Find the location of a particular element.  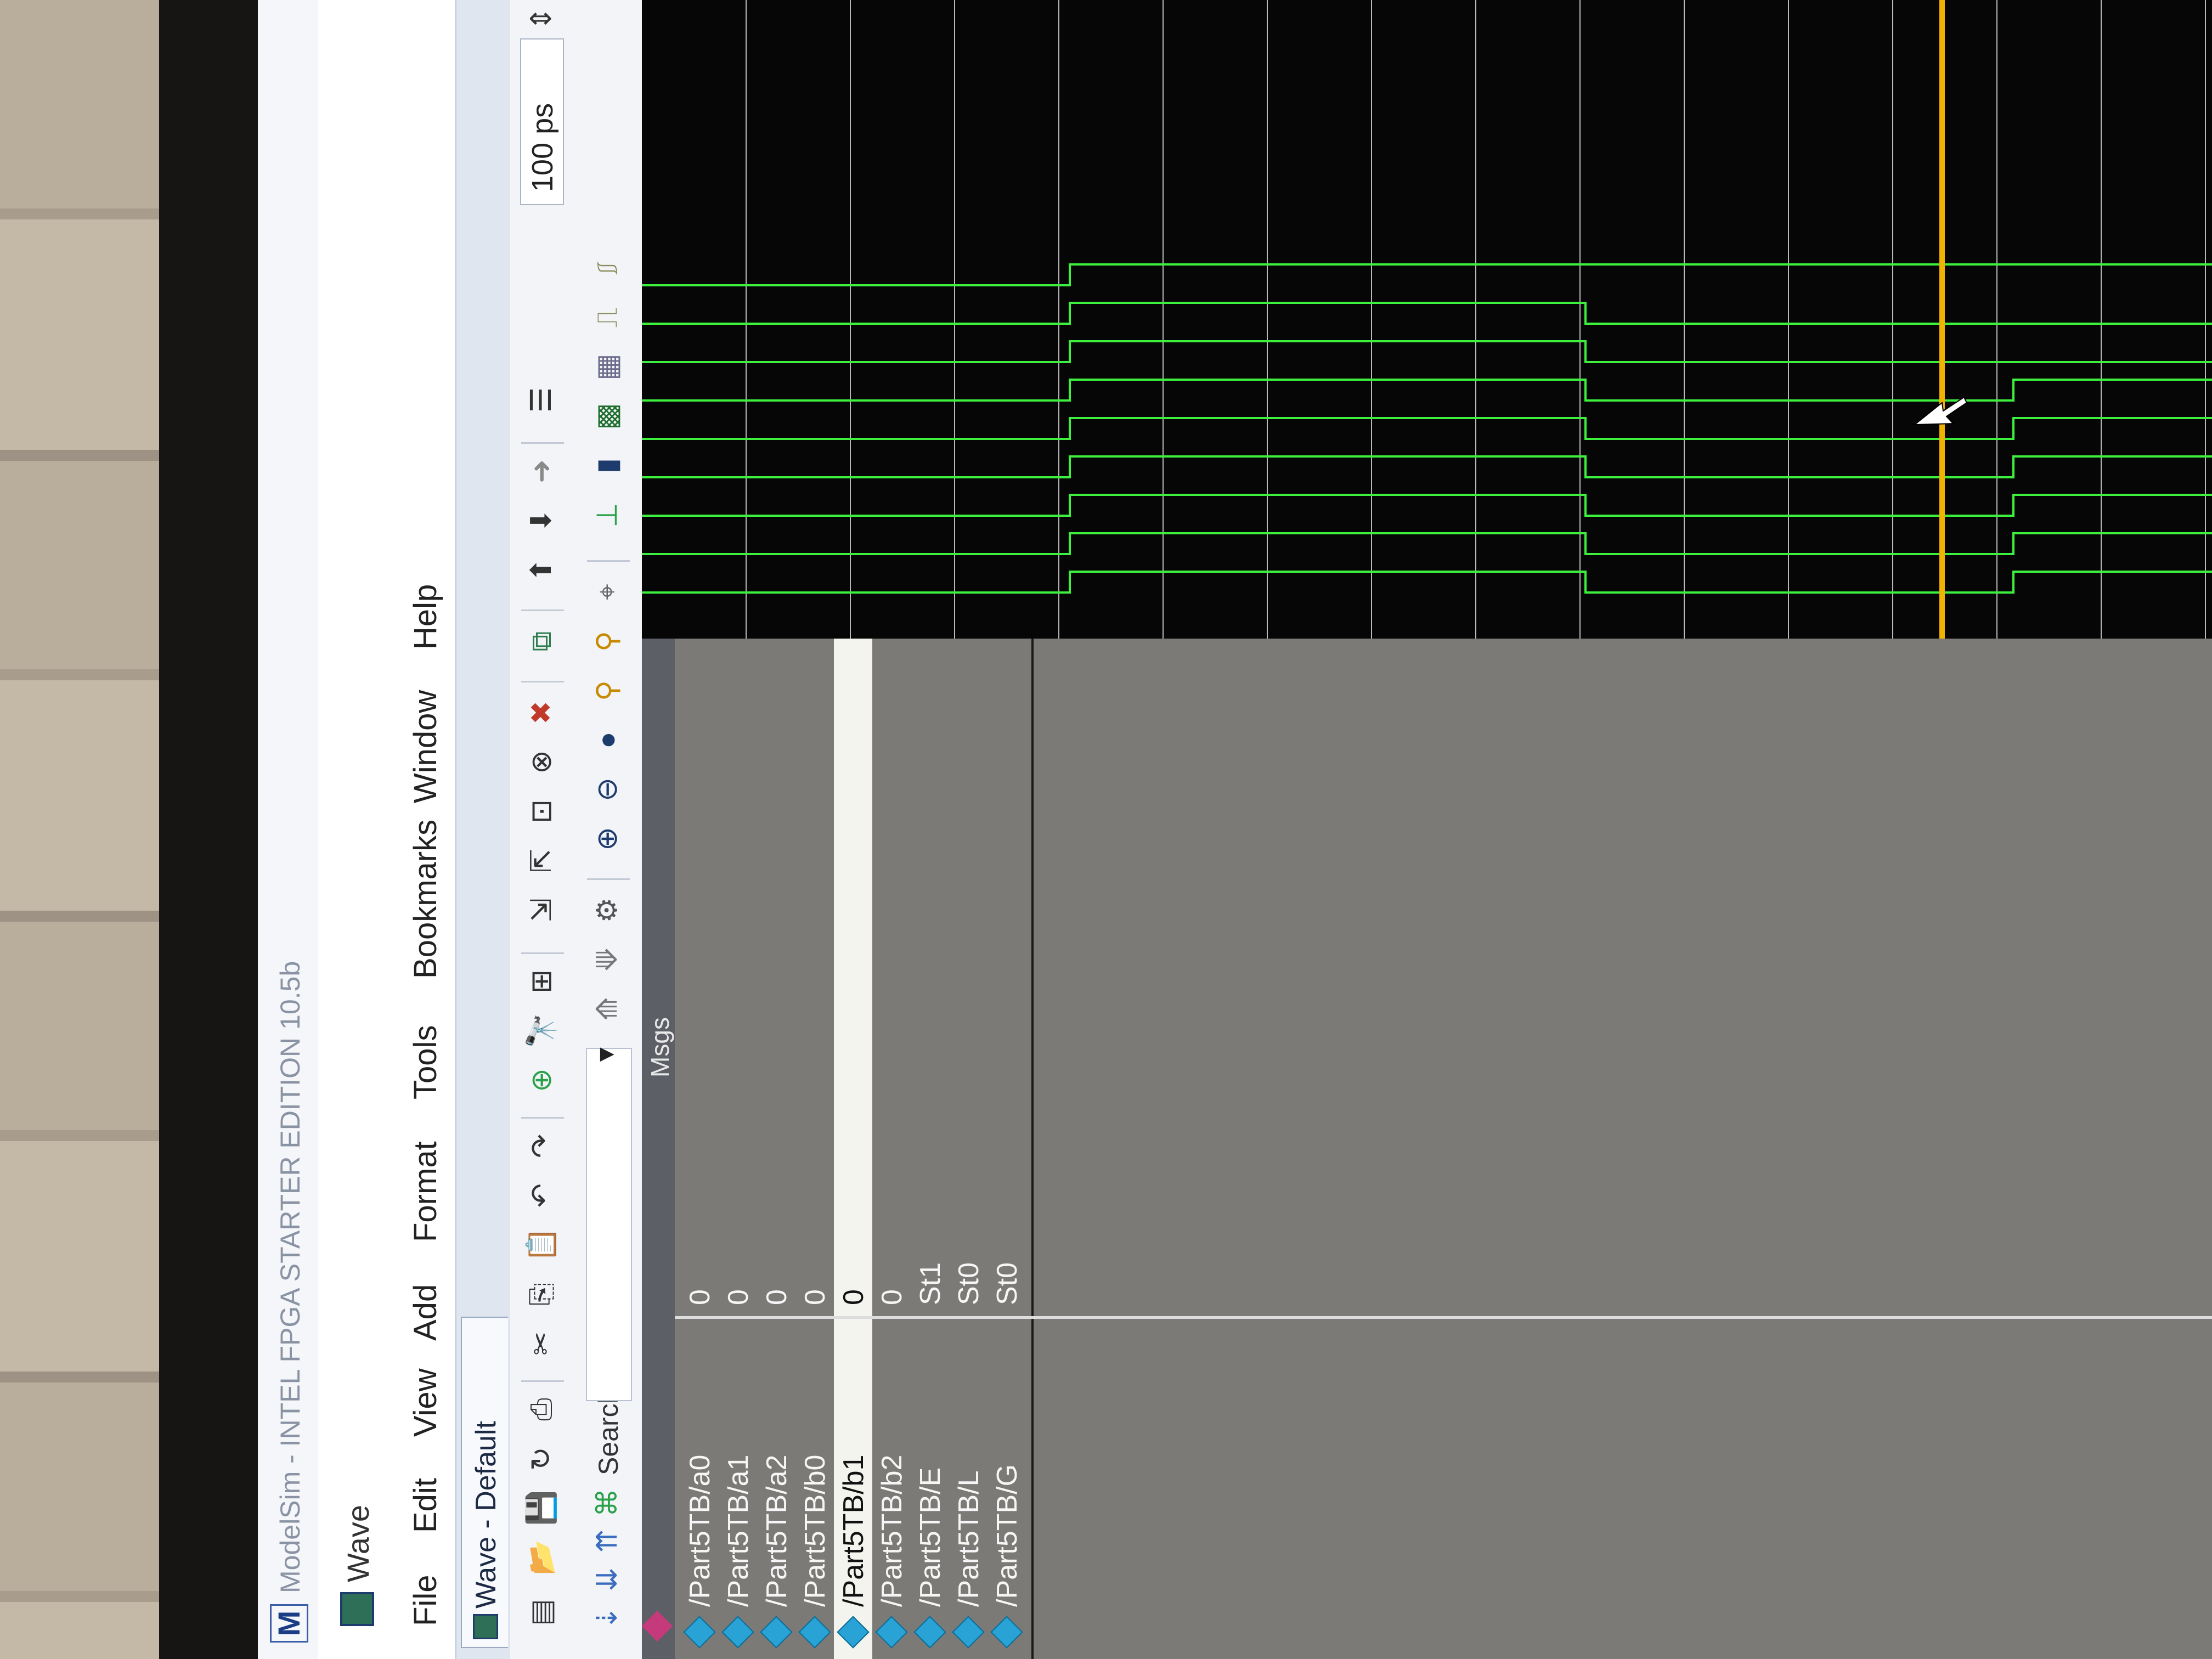

signal-row: /Part5TB/E is located at coordinates (930, 1489).